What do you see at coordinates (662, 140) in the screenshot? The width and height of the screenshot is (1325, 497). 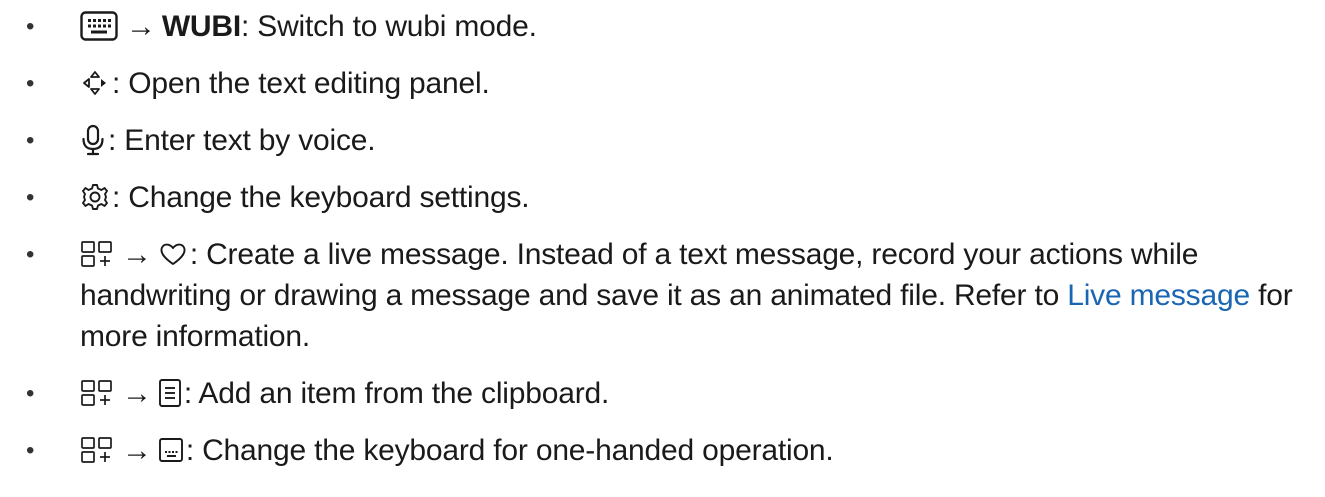 I see `list-item-voice: • : Enter text by voice.` at bounding box center [662, 140].